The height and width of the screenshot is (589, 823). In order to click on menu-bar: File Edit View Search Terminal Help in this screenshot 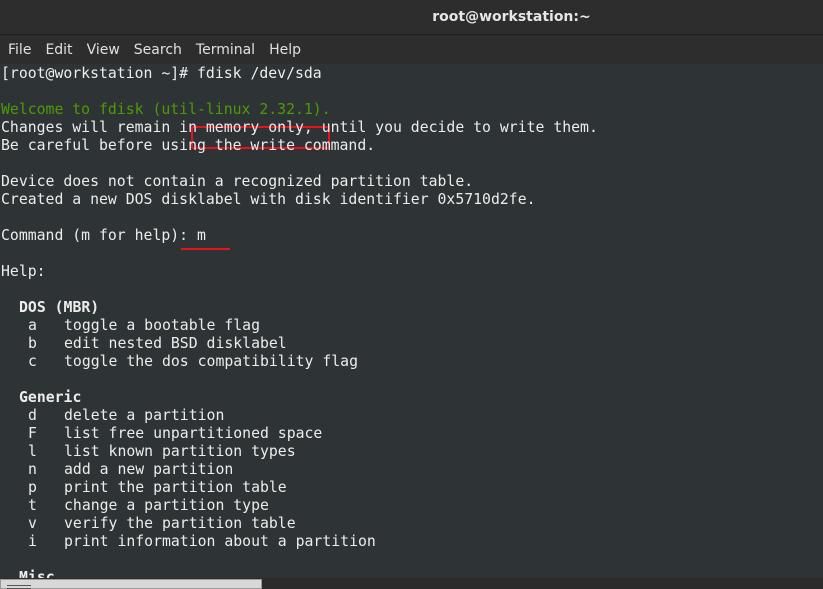, I will do `click(411, 50)`.